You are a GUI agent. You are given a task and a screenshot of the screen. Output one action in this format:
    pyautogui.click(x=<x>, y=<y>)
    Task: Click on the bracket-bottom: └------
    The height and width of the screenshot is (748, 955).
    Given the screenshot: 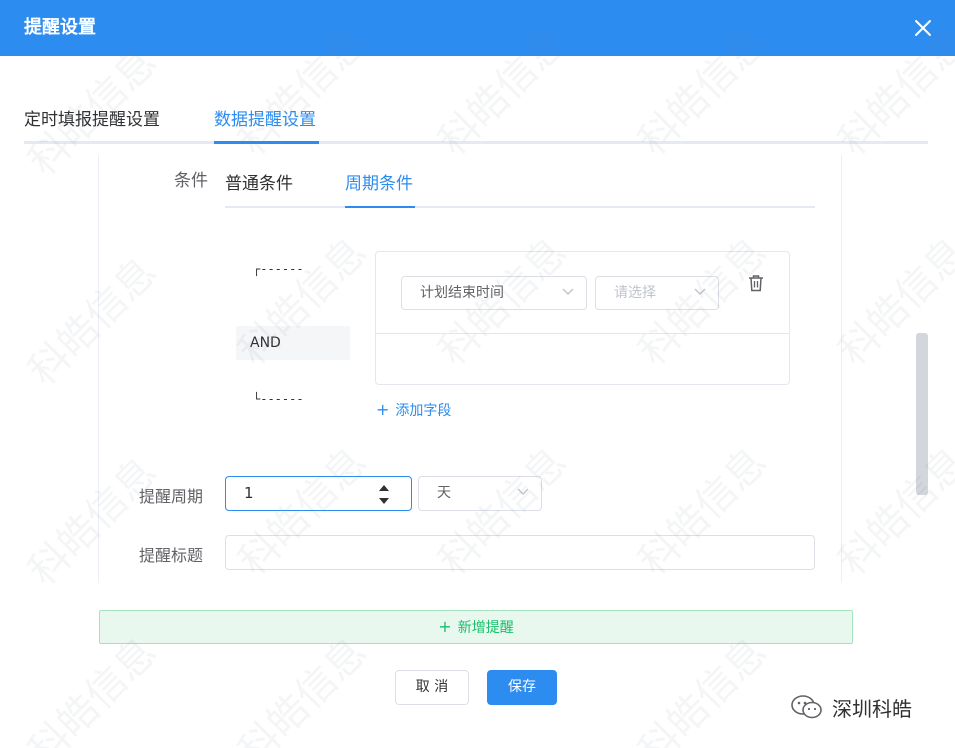 What is the action you would take?
    pyautogui.click(x=278, y=399)
    